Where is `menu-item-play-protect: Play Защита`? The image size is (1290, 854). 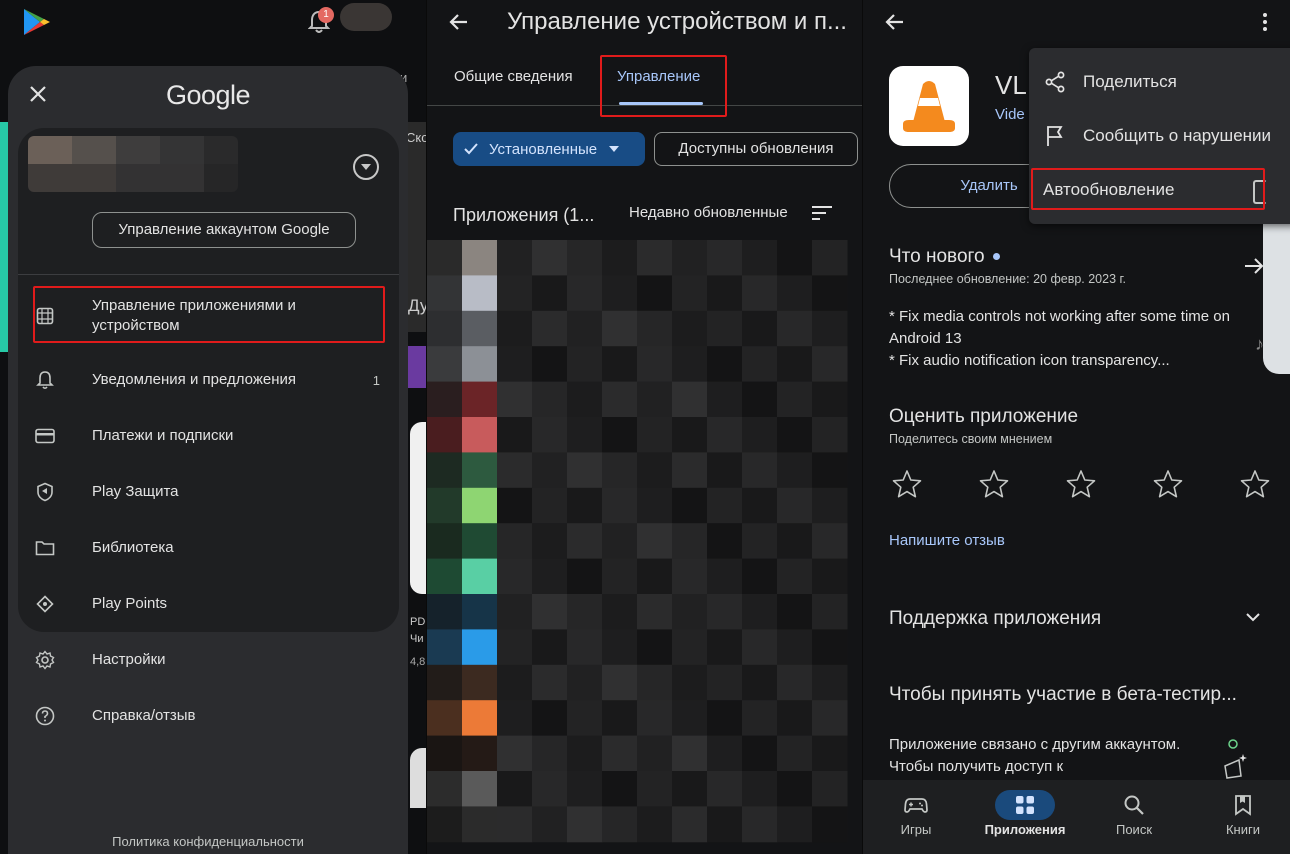
menu-item-play-protect: Play Защита is located at coordinates (209, 492).